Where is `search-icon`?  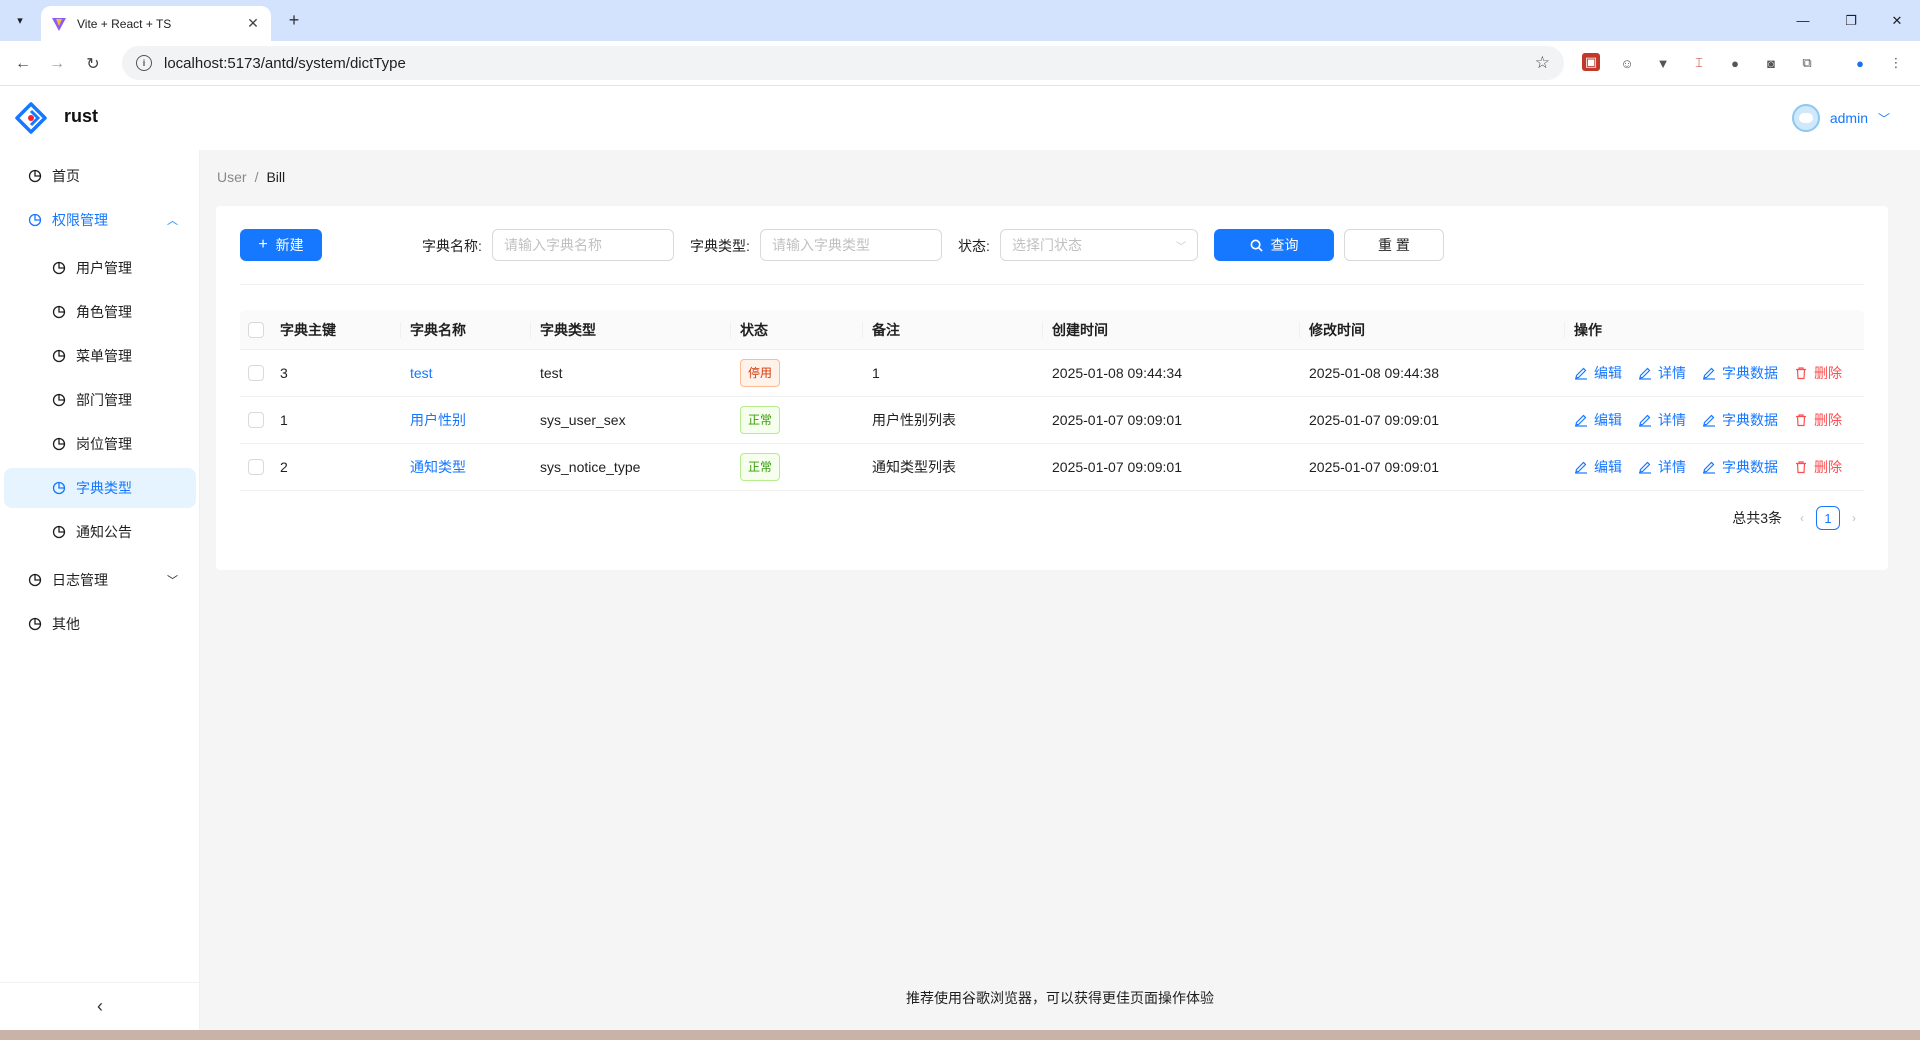
search-icon is located at coordinates (1256, 245).